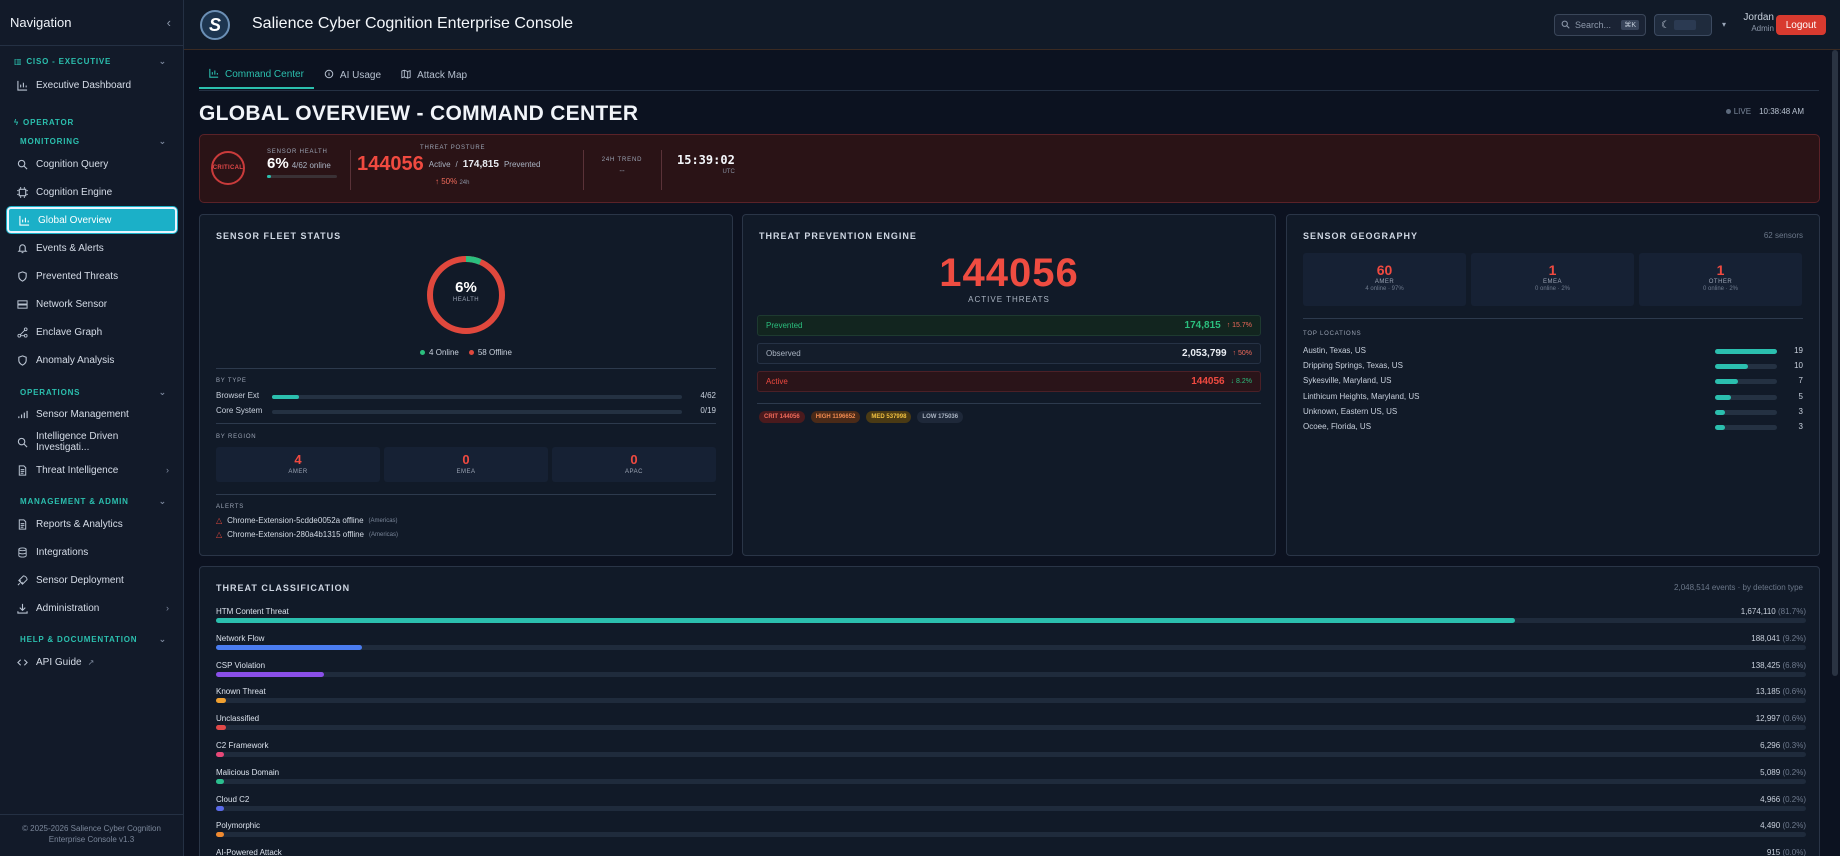  I want to click on panel-title: THREAT CLASSIFICATION, so click(283, 588).